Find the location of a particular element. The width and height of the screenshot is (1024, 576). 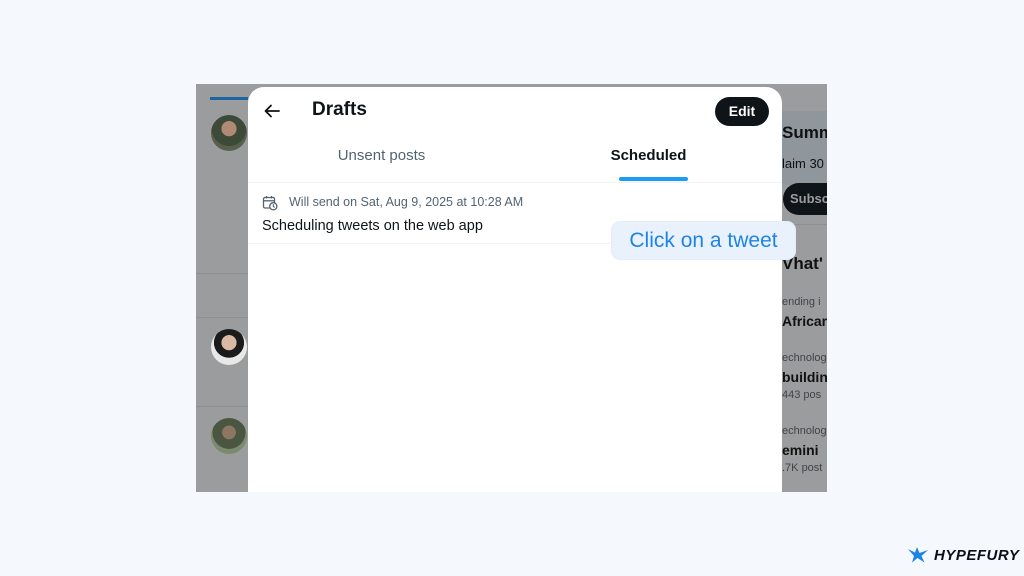

trend-name: Africar is located at coordinates (804, 321).